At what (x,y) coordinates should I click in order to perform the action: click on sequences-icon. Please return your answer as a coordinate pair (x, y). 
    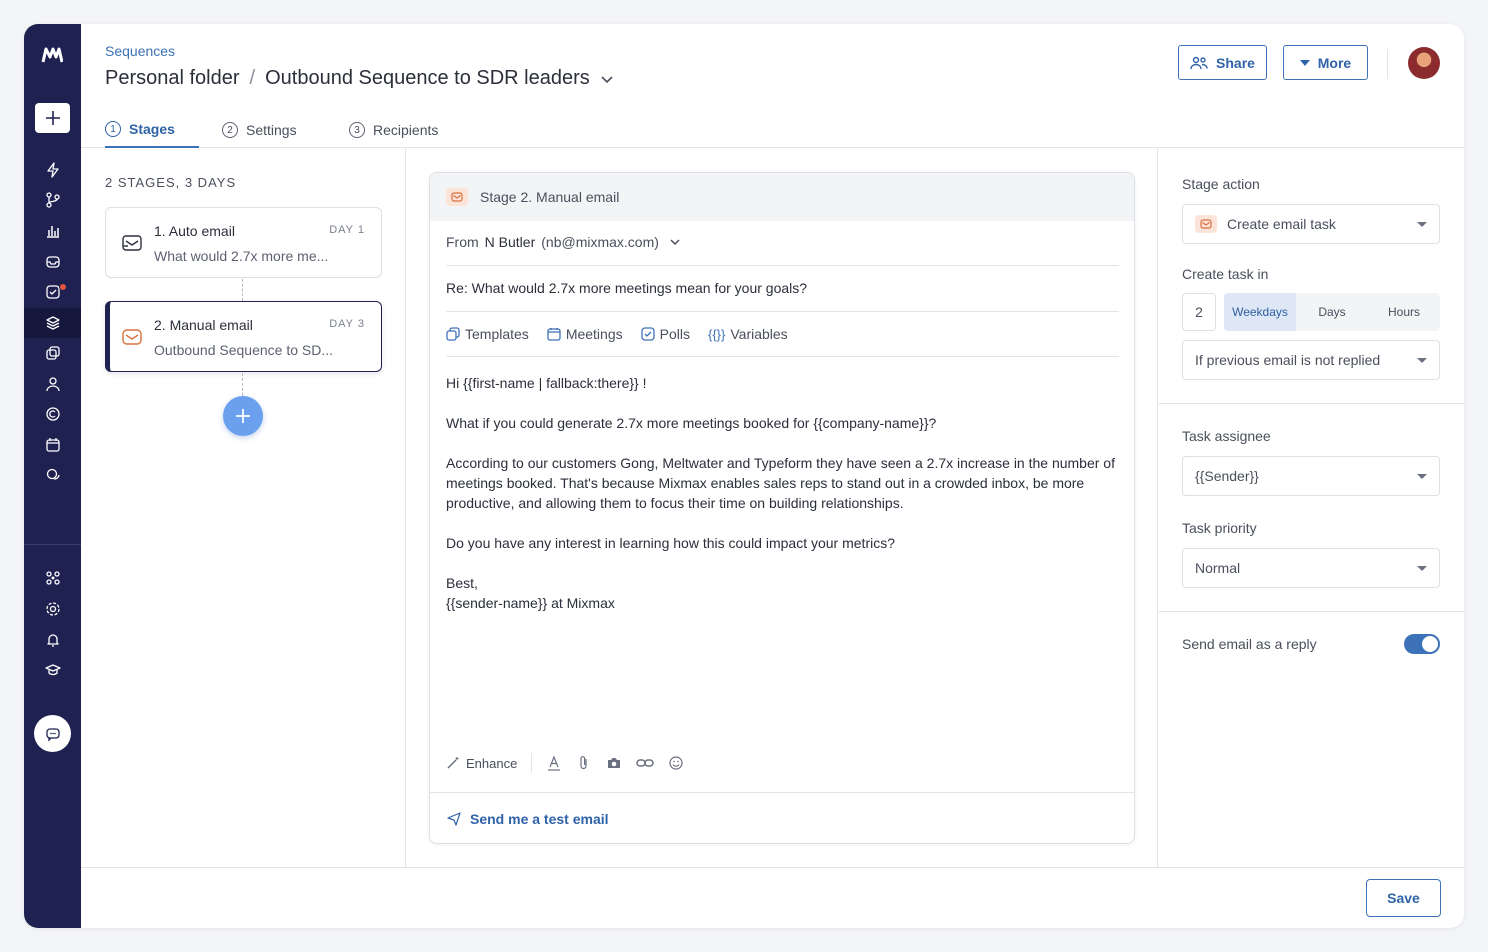
    Looking at the image, I should click on (52, 323).